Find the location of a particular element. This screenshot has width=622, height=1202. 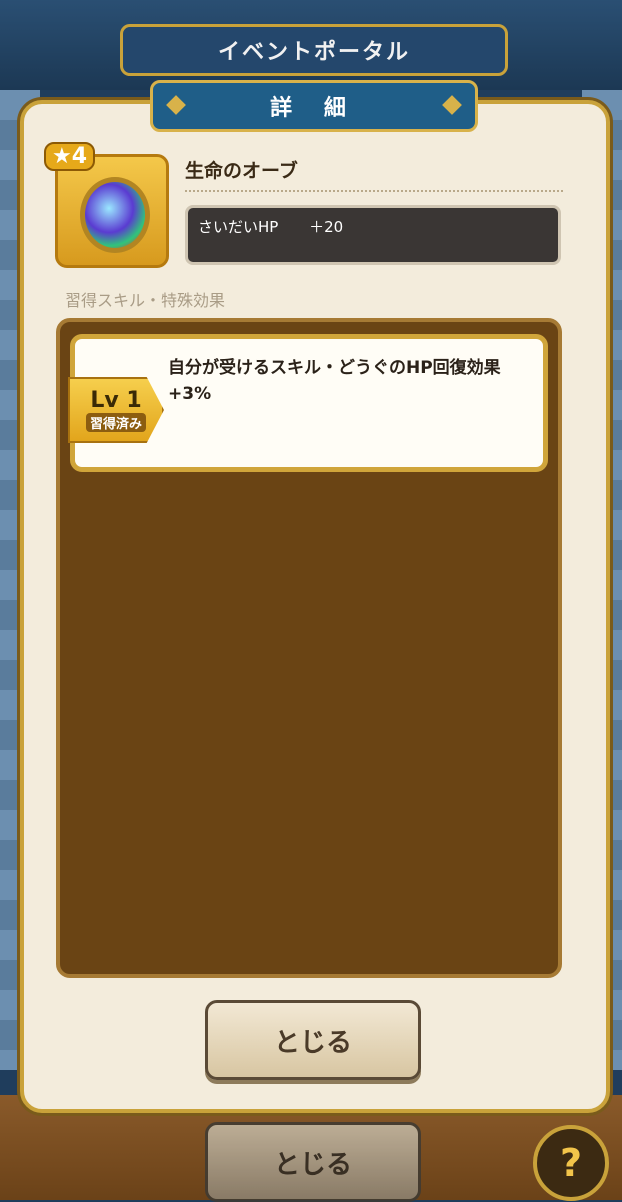

dialog-header: 詳 細 is located at coordinates (314, 106).